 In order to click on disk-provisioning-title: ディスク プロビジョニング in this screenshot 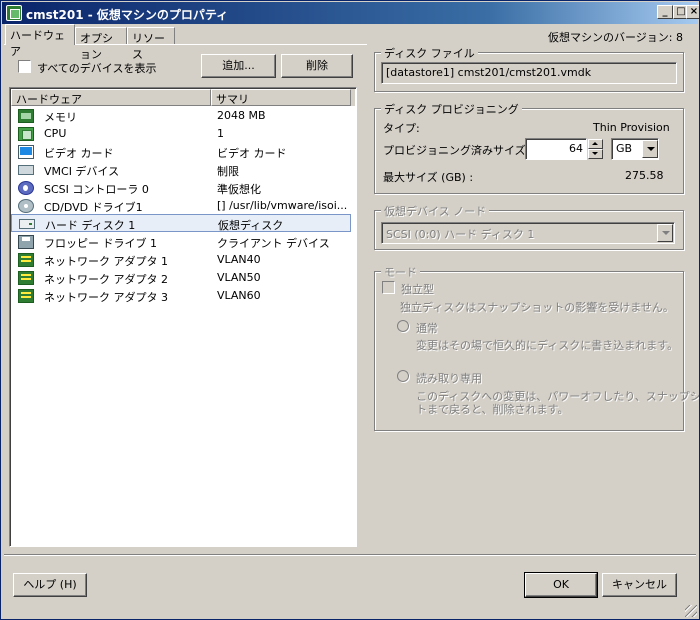, I will do `click(451, 109)`.